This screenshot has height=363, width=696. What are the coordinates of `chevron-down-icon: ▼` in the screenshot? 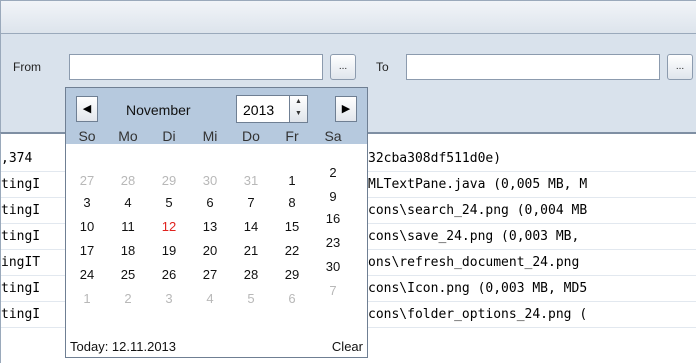 It's located at (298, 114).